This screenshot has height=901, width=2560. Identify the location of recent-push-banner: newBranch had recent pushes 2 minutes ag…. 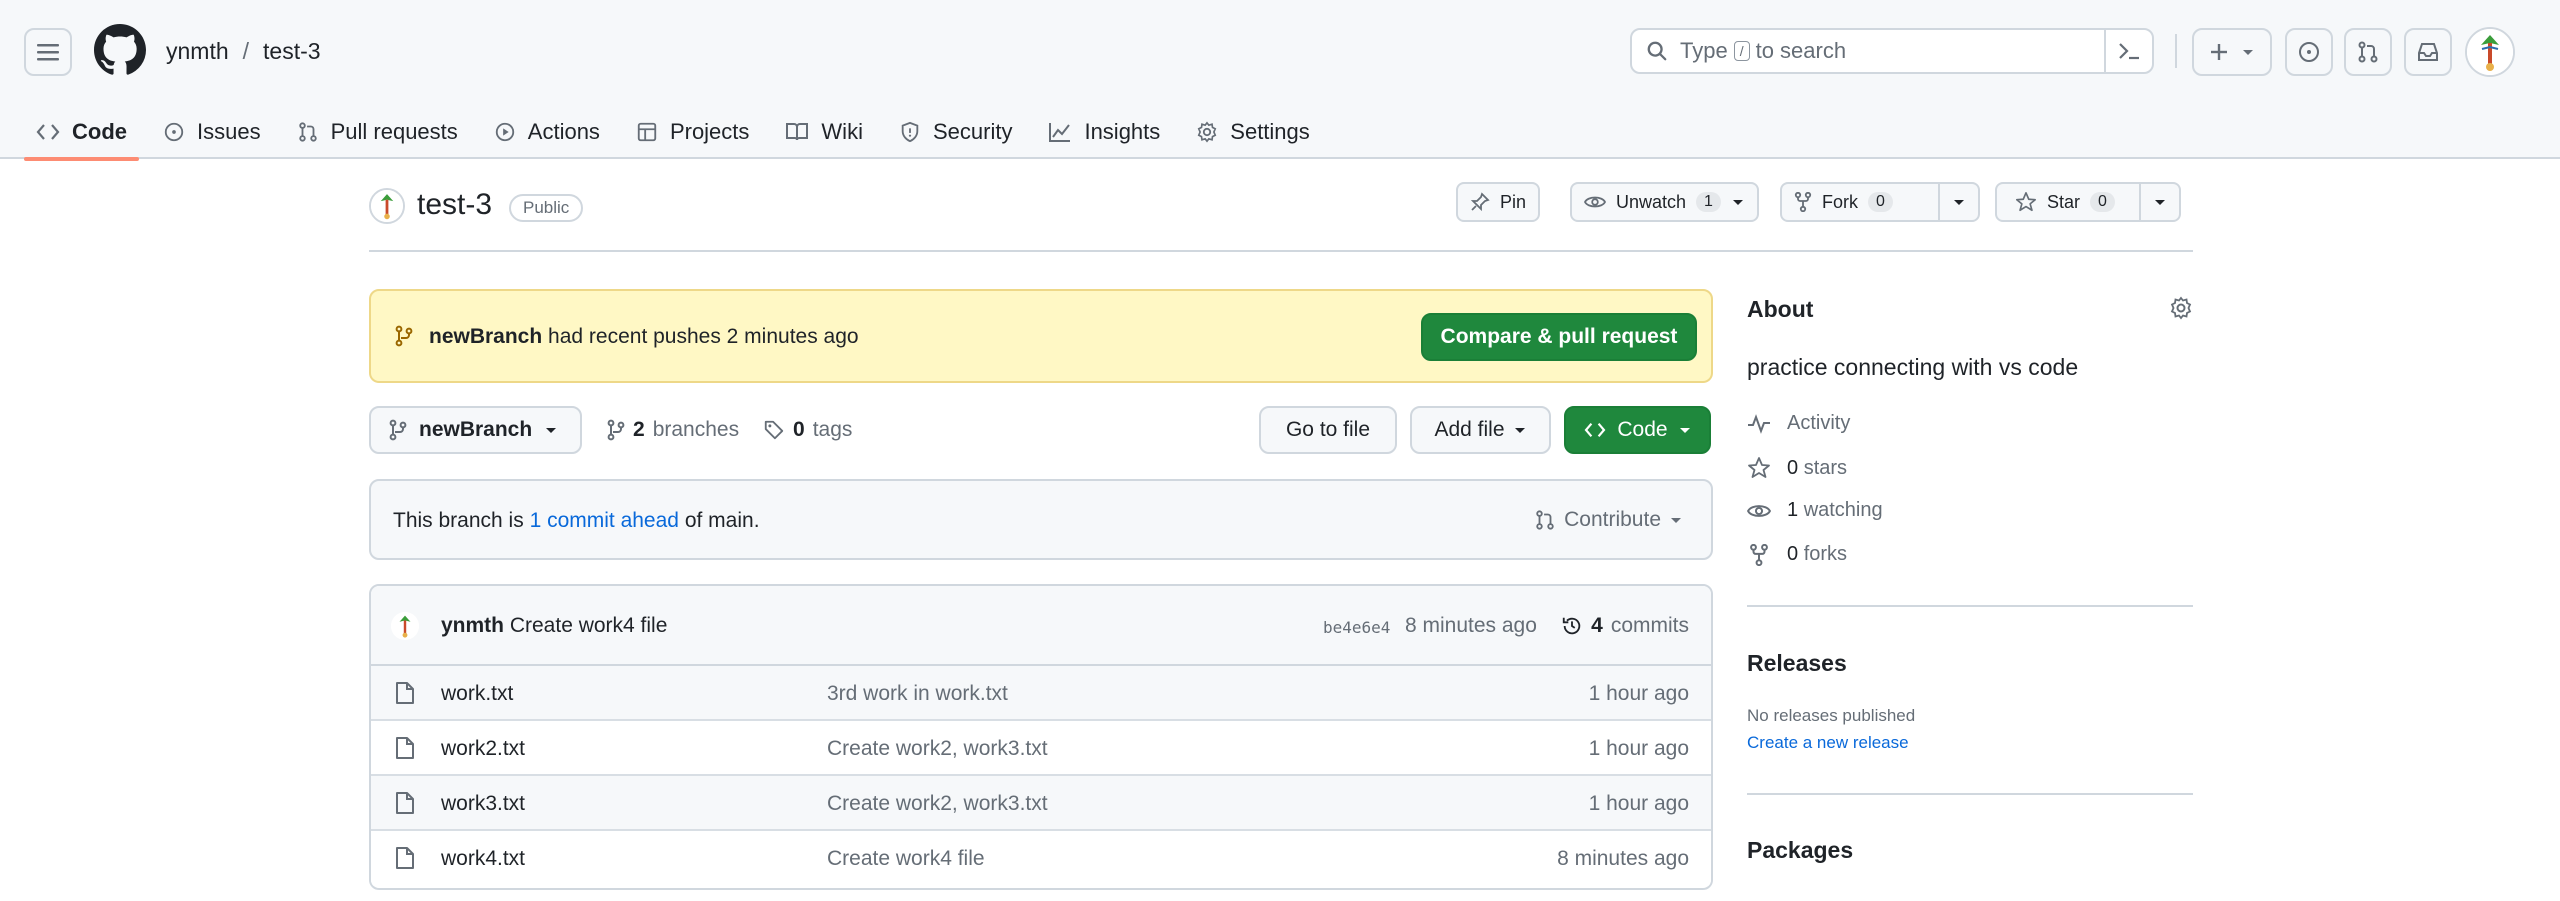
(1041, 336).